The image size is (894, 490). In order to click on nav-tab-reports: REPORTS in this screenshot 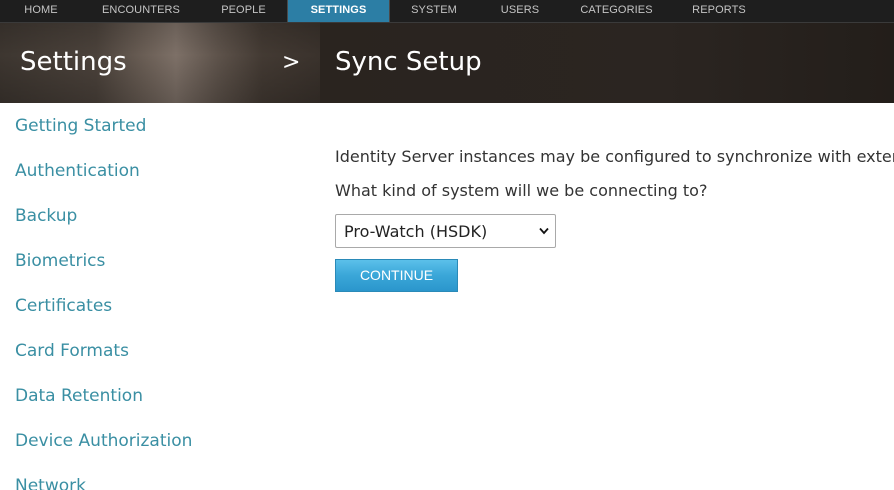, I will do `click(719, 11)`.